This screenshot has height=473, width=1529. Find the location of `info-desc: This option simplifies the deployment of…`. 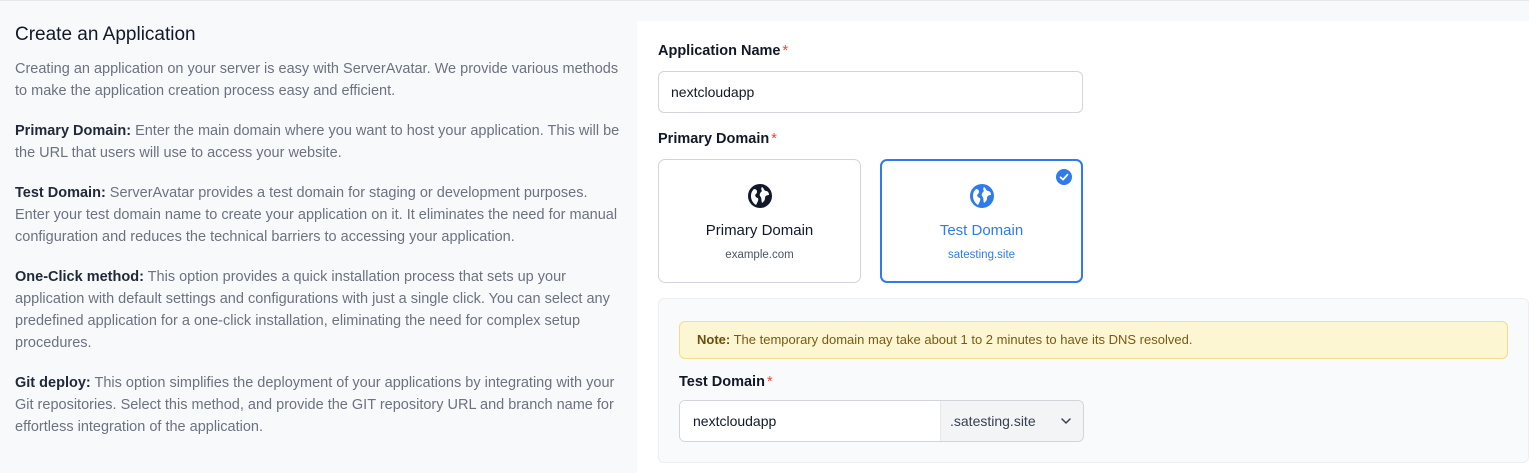

info-desc: This option simplifies the deployment of… is located at coordinates (315, 405).